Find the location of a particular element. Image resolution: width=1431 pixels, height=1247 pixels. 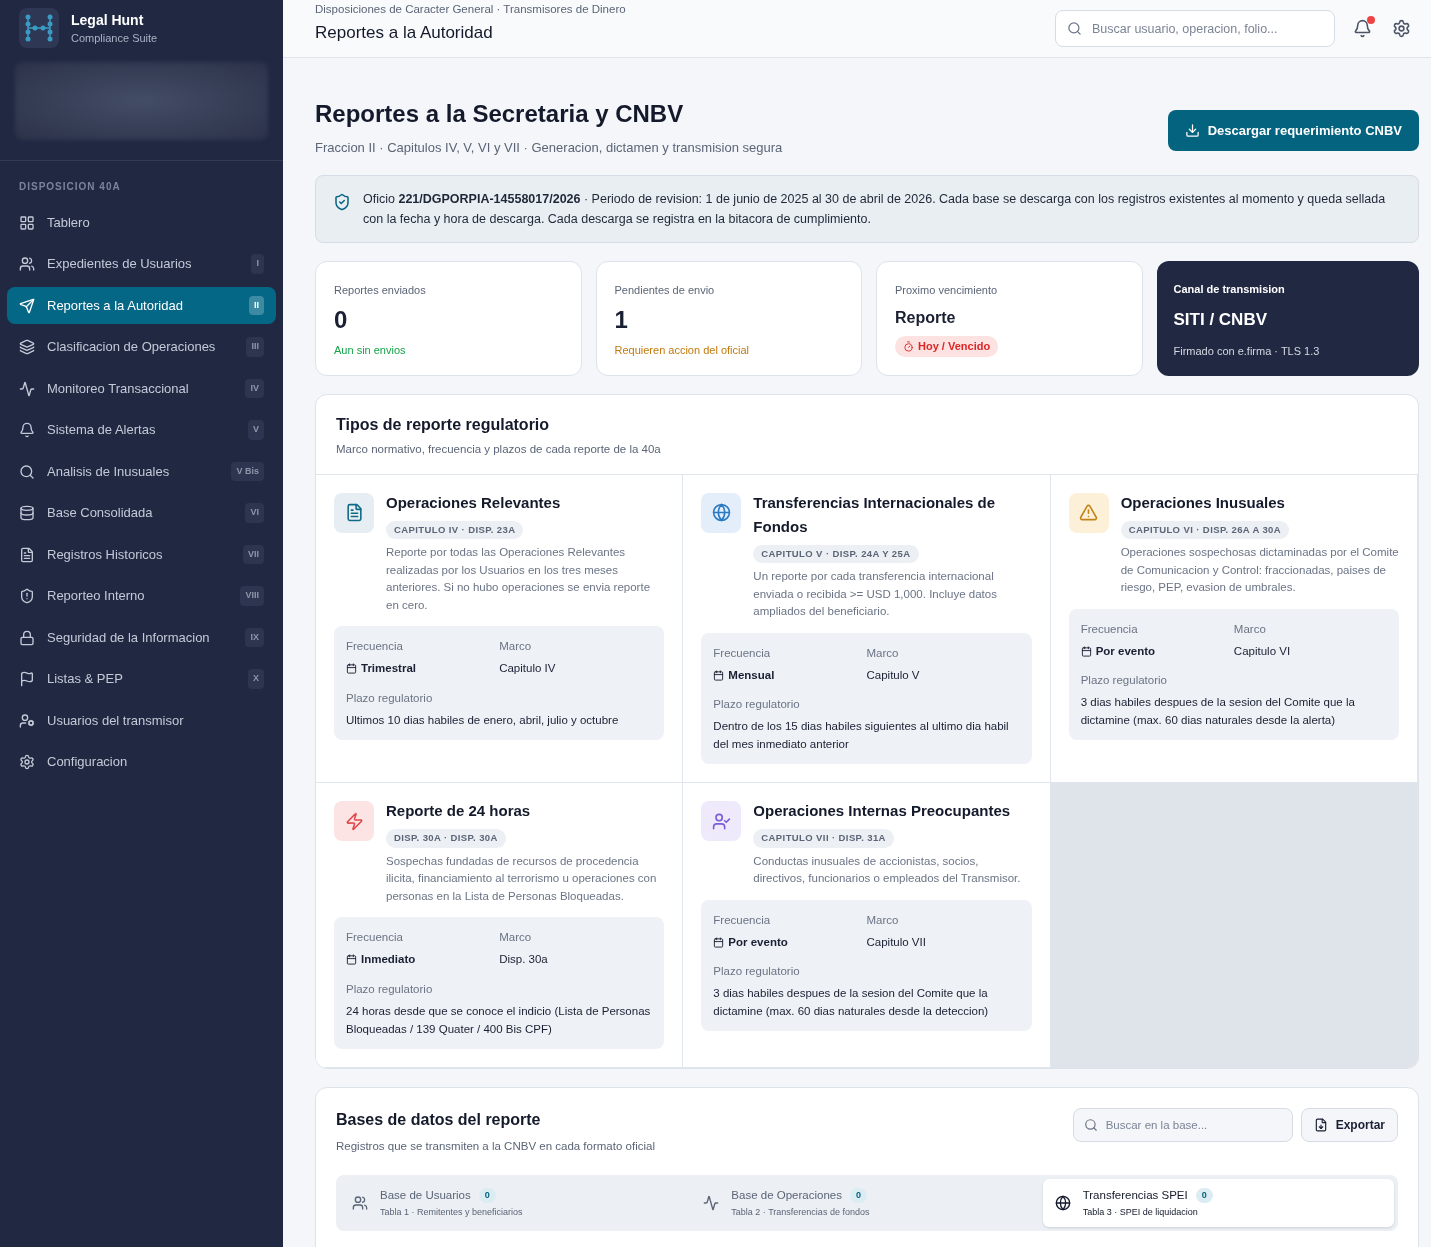

chapter-badge: II is located at coordinates (256, 305).